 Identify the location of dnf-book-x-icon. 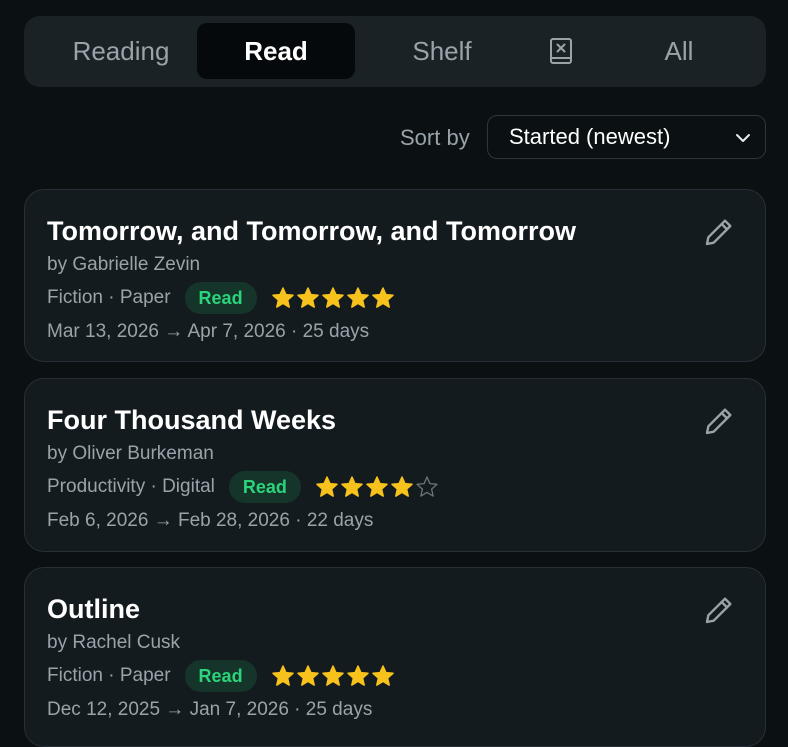
(561, 51).